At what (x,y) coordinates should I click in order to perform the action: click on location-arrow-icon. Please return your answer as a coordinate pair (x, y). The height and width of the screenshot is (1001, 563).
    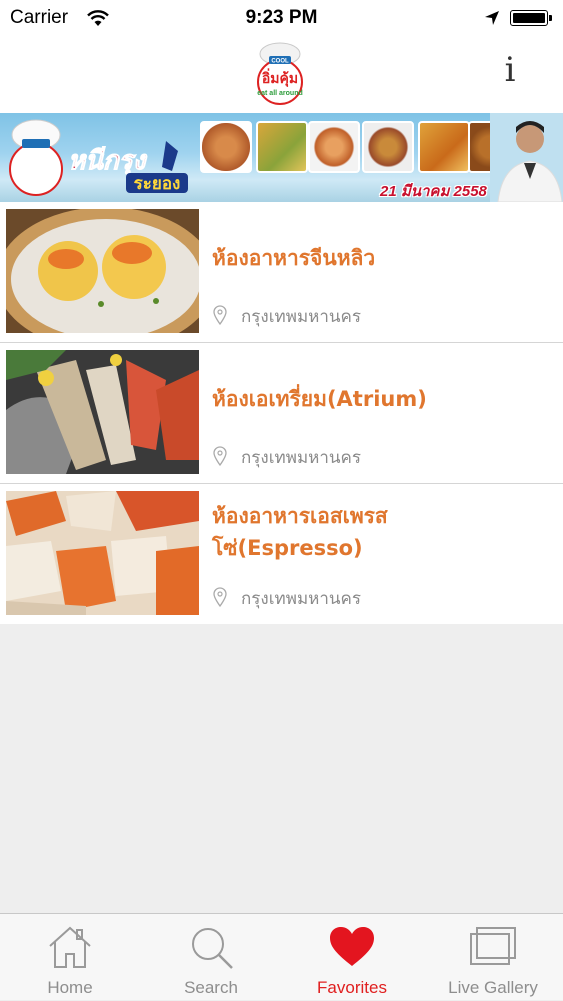
    Looking at the image, I should click on (492, 18).